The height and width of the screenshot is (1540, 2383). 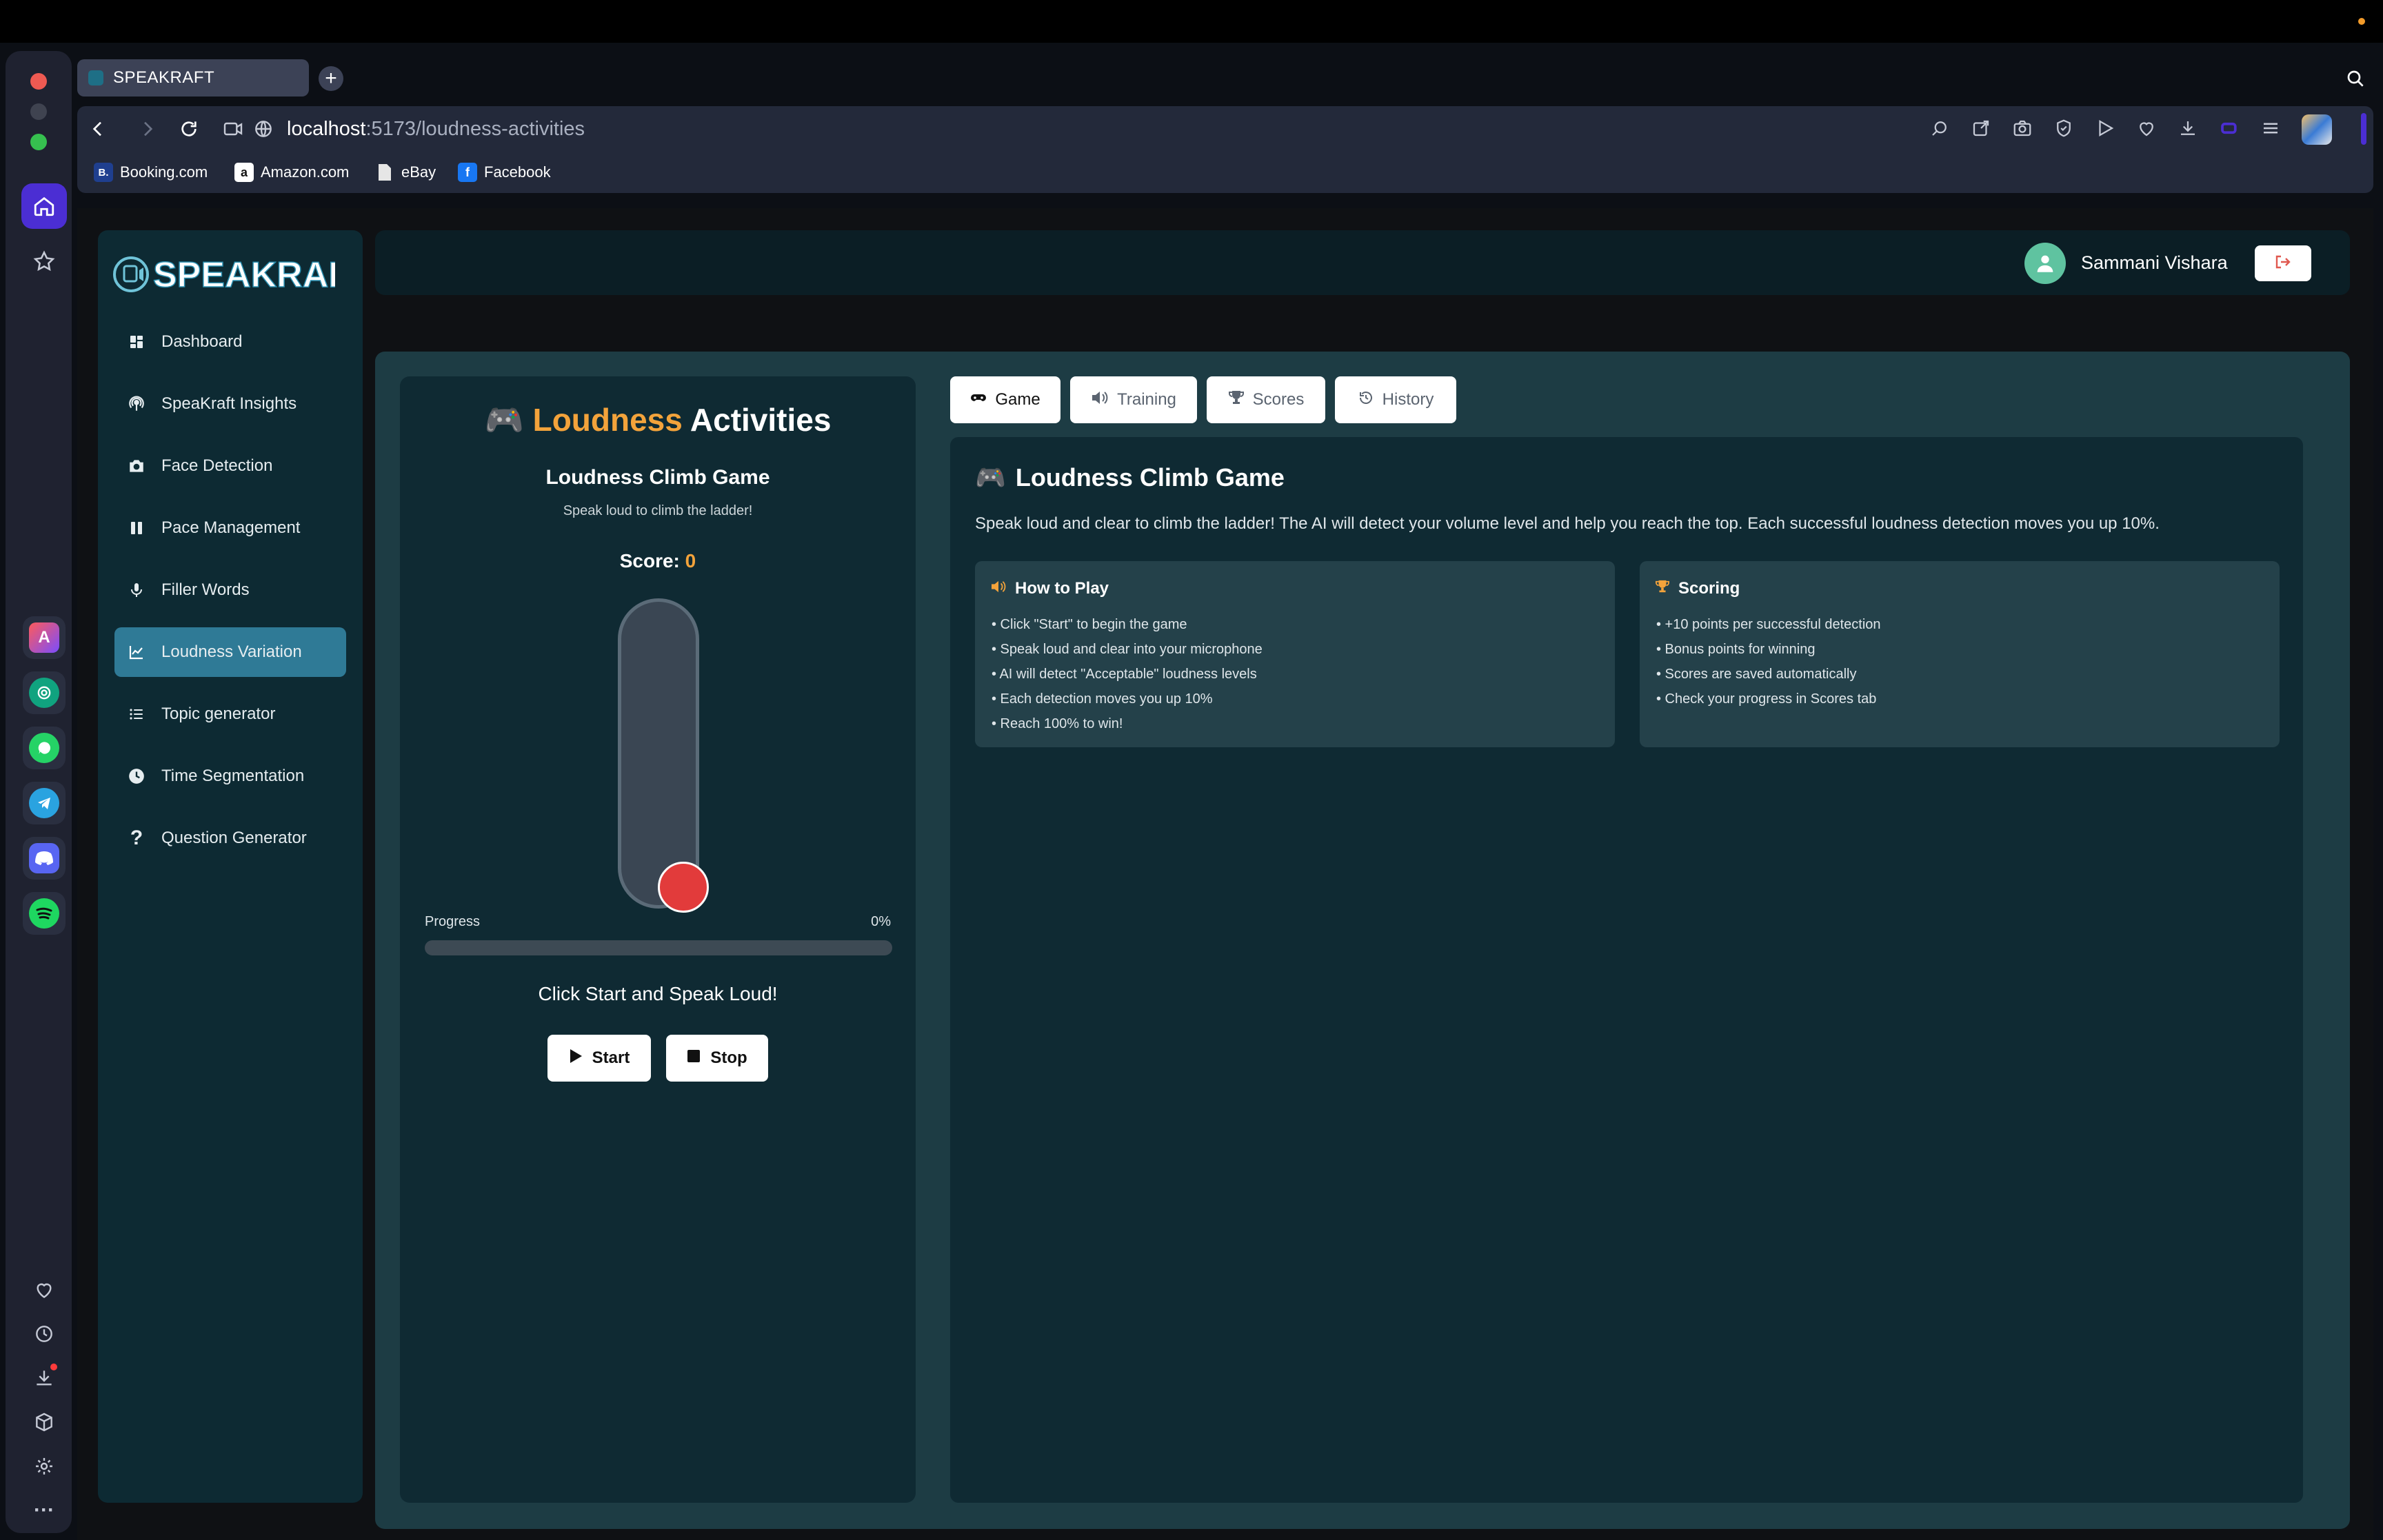 I want to click on card-title: How to Play, so click(x=1049, y=589).